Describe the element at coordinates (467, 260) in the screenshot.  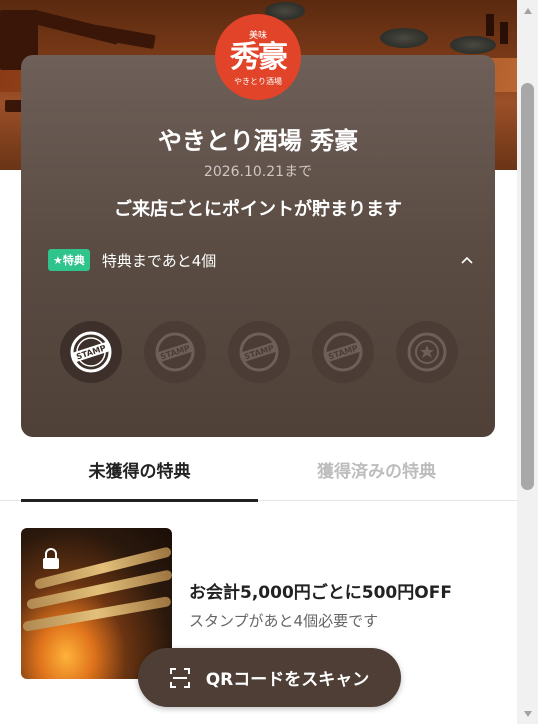
I see `chevron-up-icon` at that location.